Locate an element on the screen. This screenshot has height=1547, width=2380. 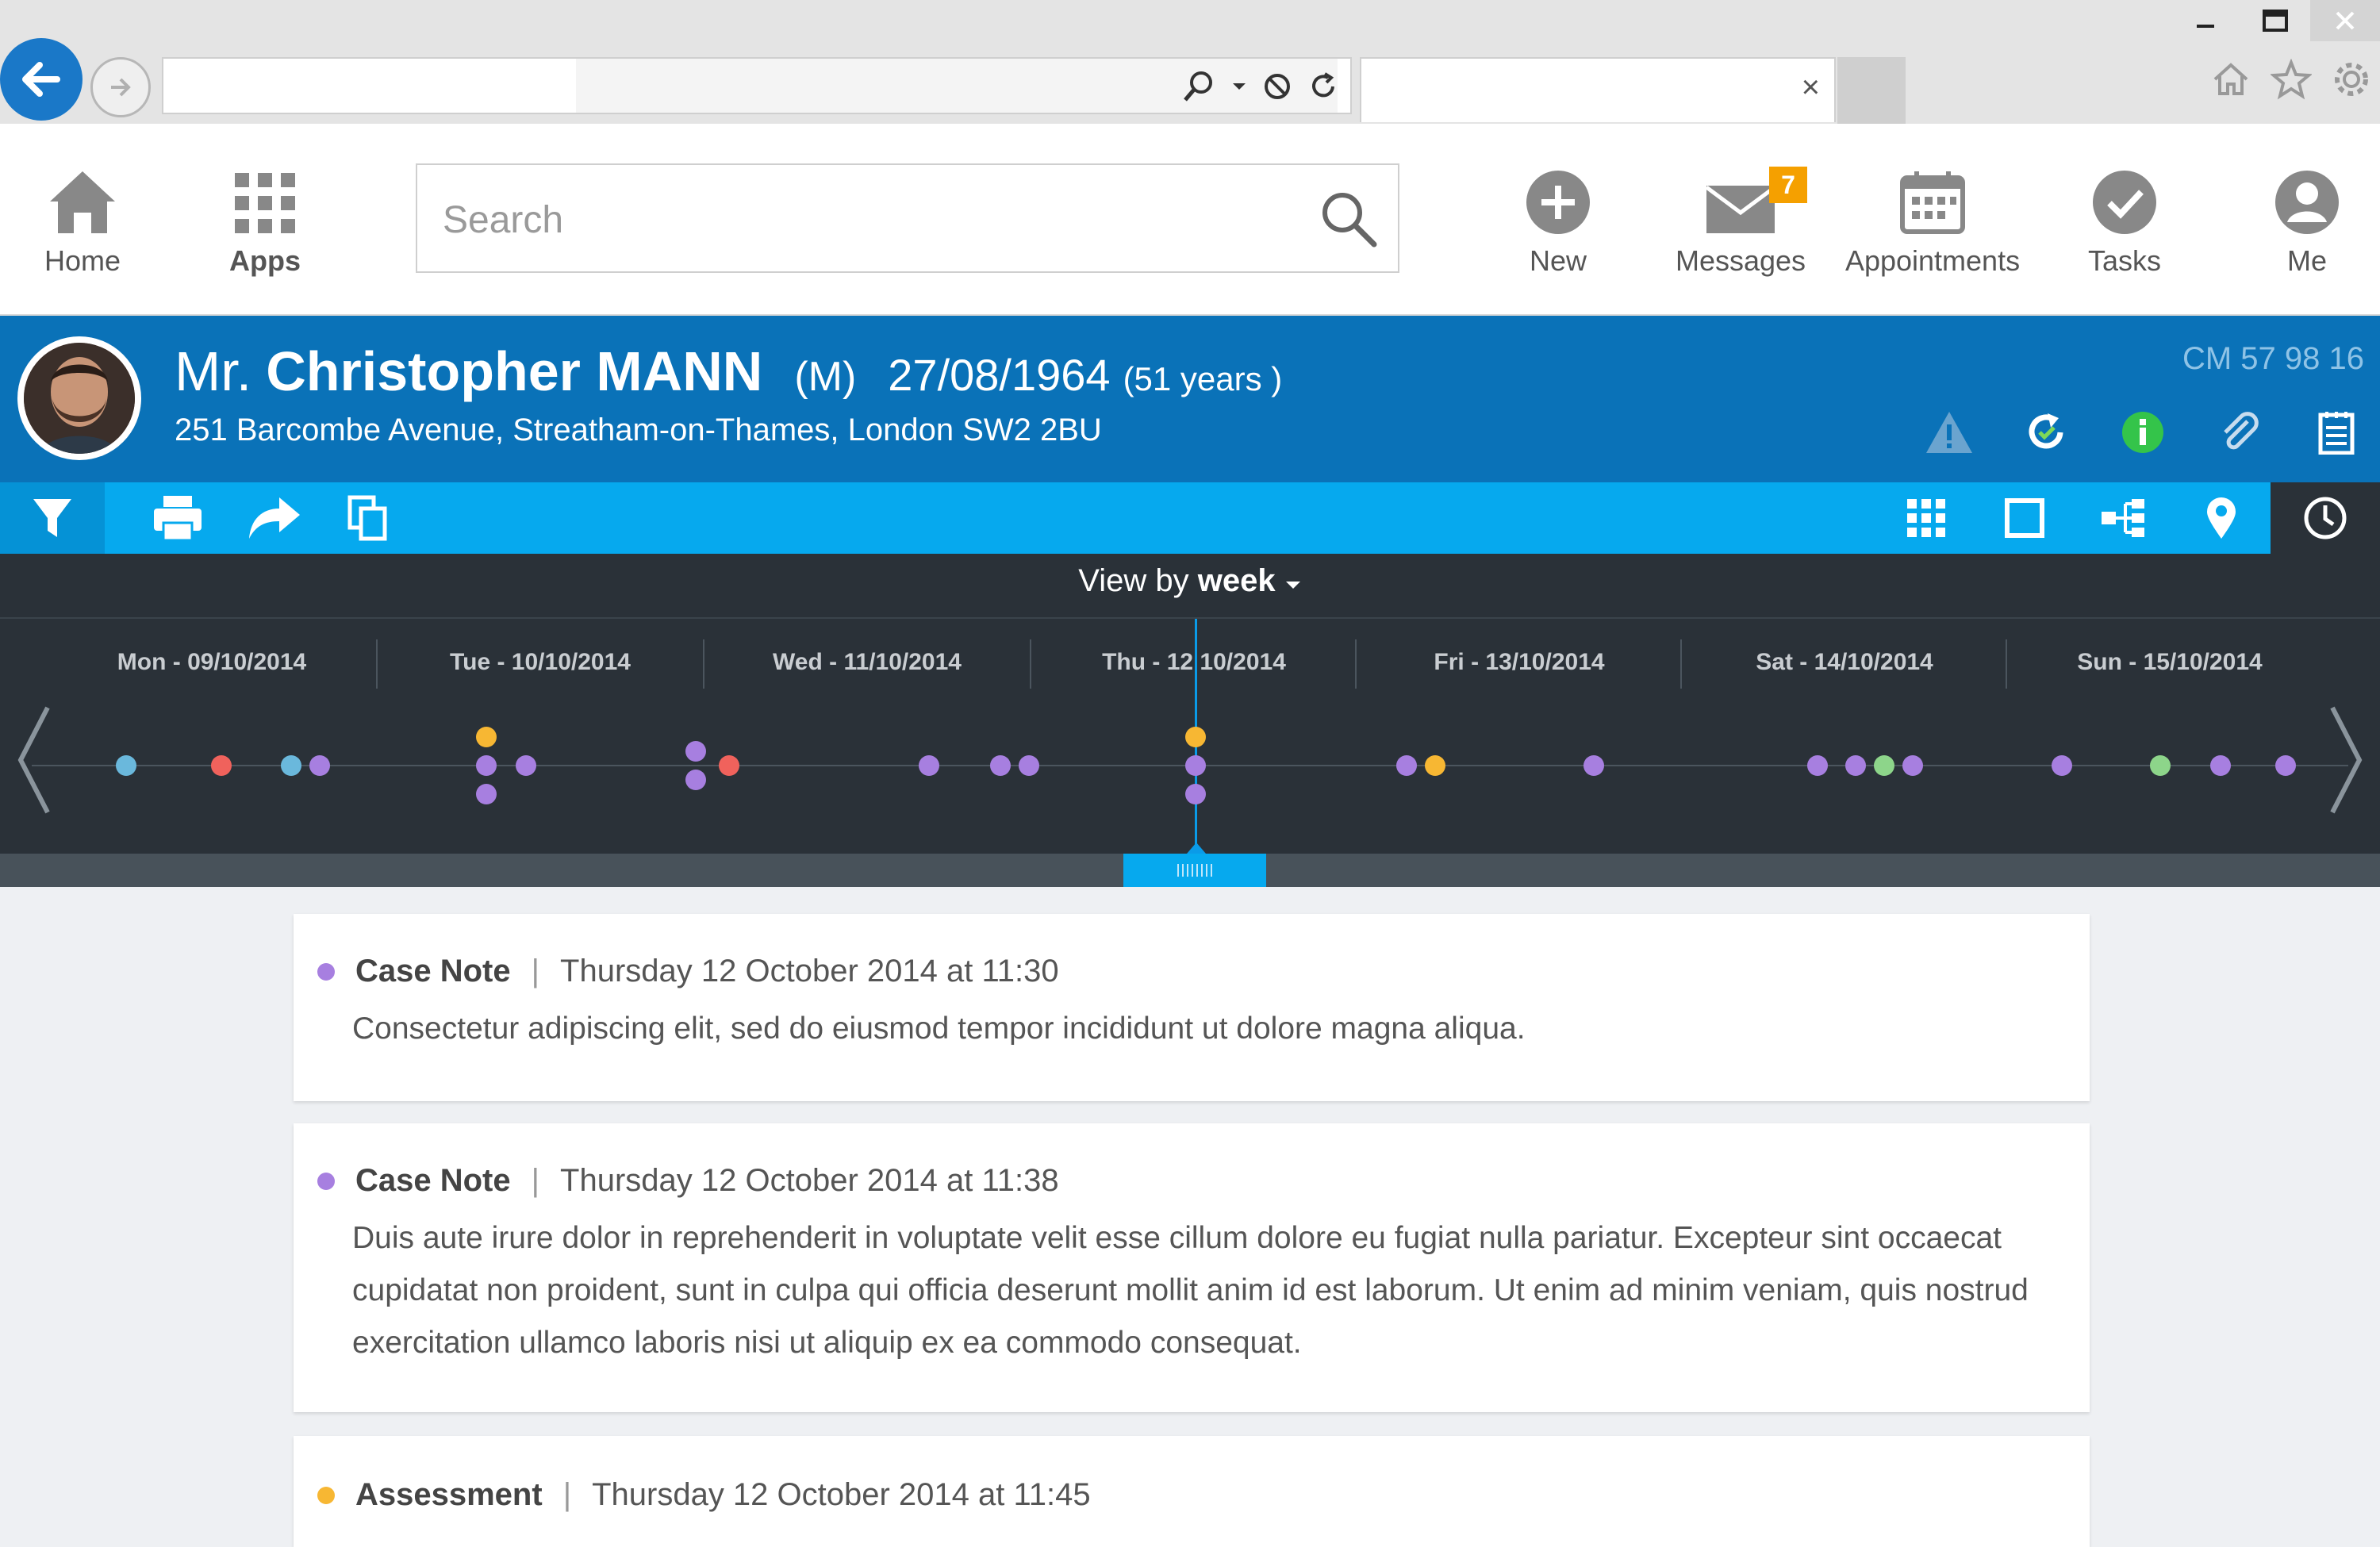
nav-home: Home is located at coordinates (85, 218).